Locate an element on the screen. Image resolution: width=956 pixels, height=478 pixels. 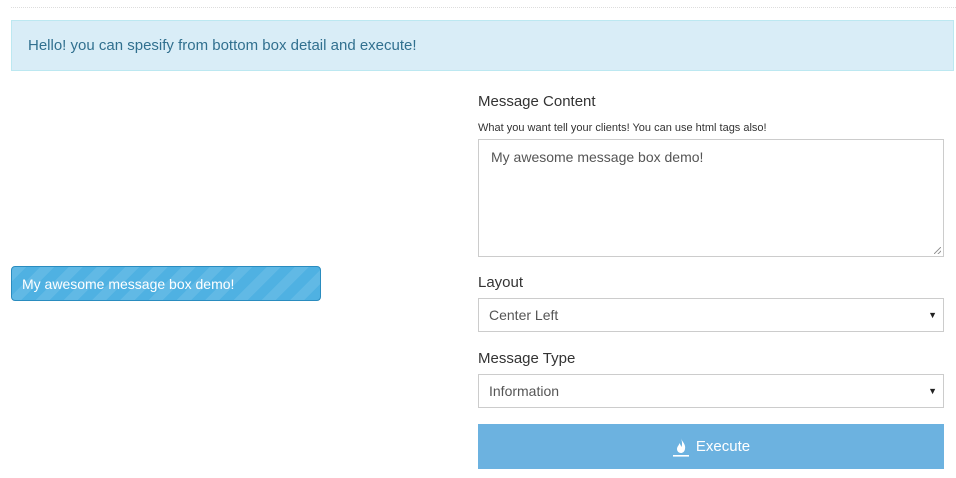
layout-select-value: Center Left is located at coordinates (524, 315).